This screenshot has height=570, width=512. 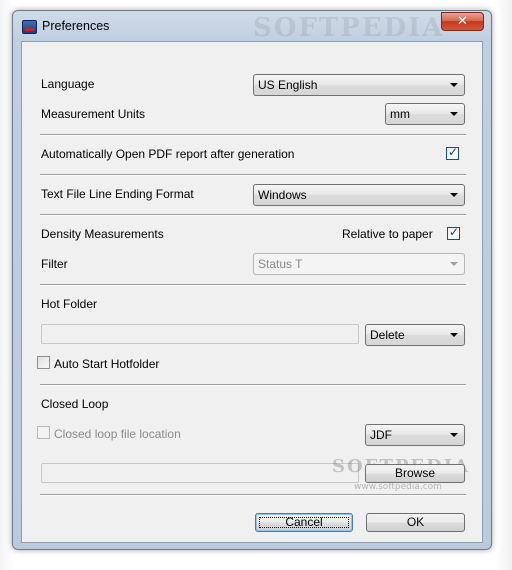 I want to click on window-title: Preferences, so click(x=76, y=26).